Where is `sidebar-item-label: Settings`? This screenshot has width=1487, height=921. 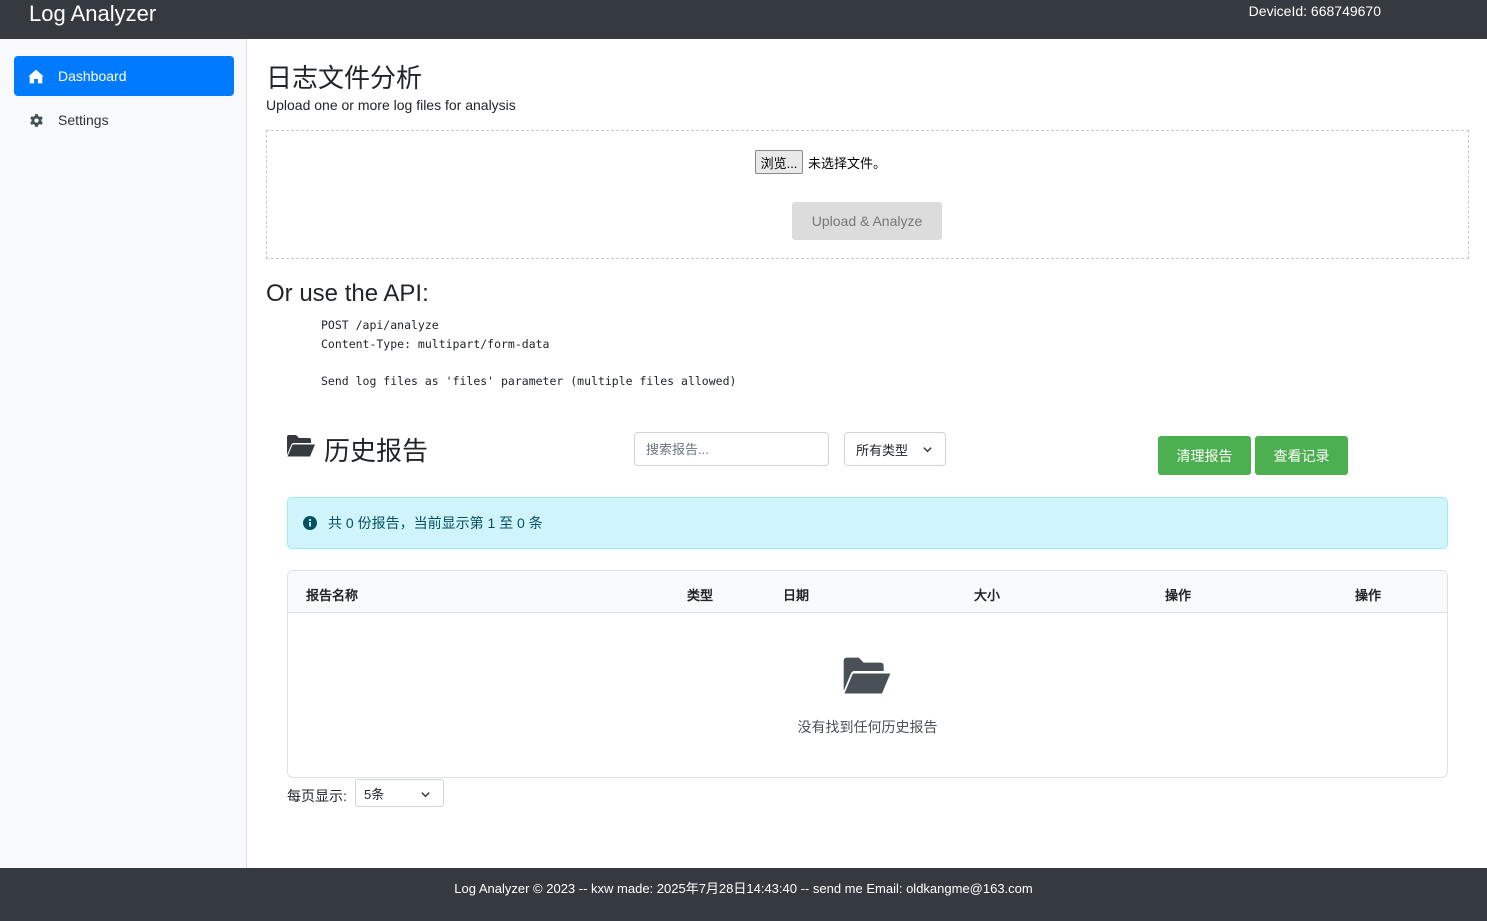 sidebar-item-label: Settings is located at coordinates (83, 120).